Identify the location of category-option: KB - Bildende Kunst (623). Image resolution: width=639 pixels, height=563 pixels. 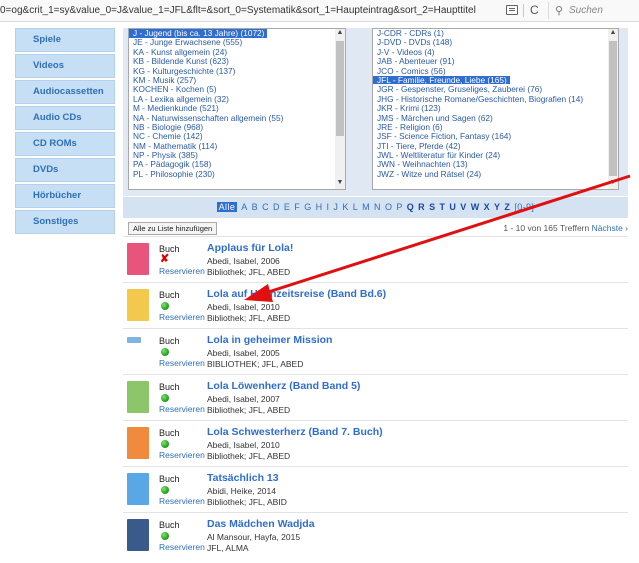
(237, 61).